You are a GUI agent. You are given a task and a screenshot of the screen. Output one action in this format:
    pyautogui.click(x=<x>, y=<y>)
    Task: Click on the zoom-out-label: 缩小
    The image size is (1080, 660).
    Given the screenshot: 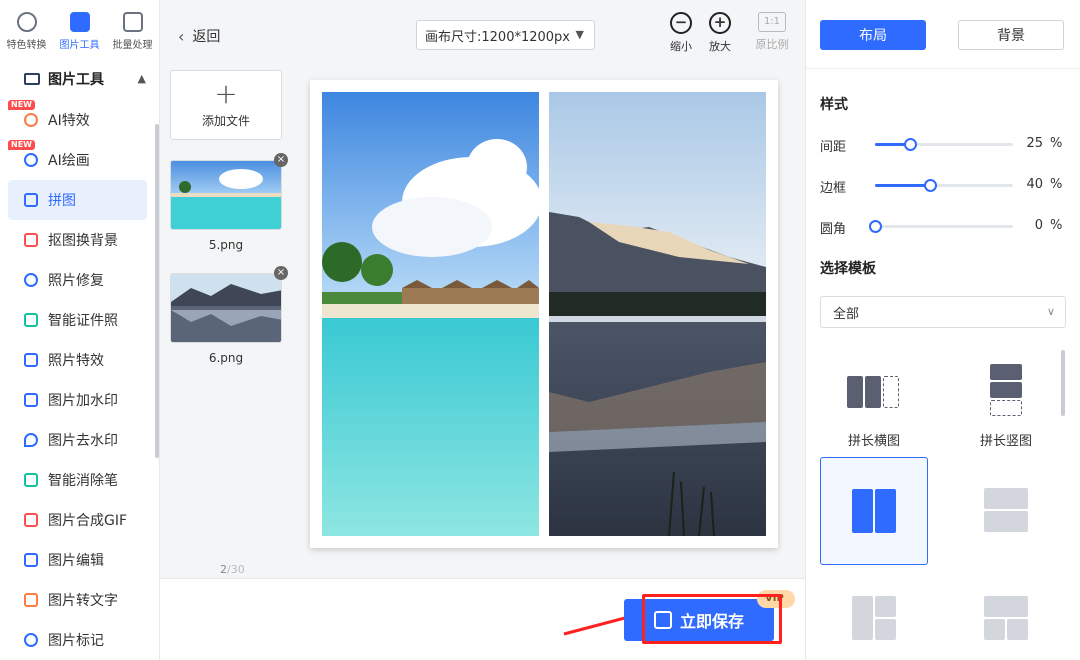 What is the action you would take?
    pyautogui.click(x=681, y=46)
    